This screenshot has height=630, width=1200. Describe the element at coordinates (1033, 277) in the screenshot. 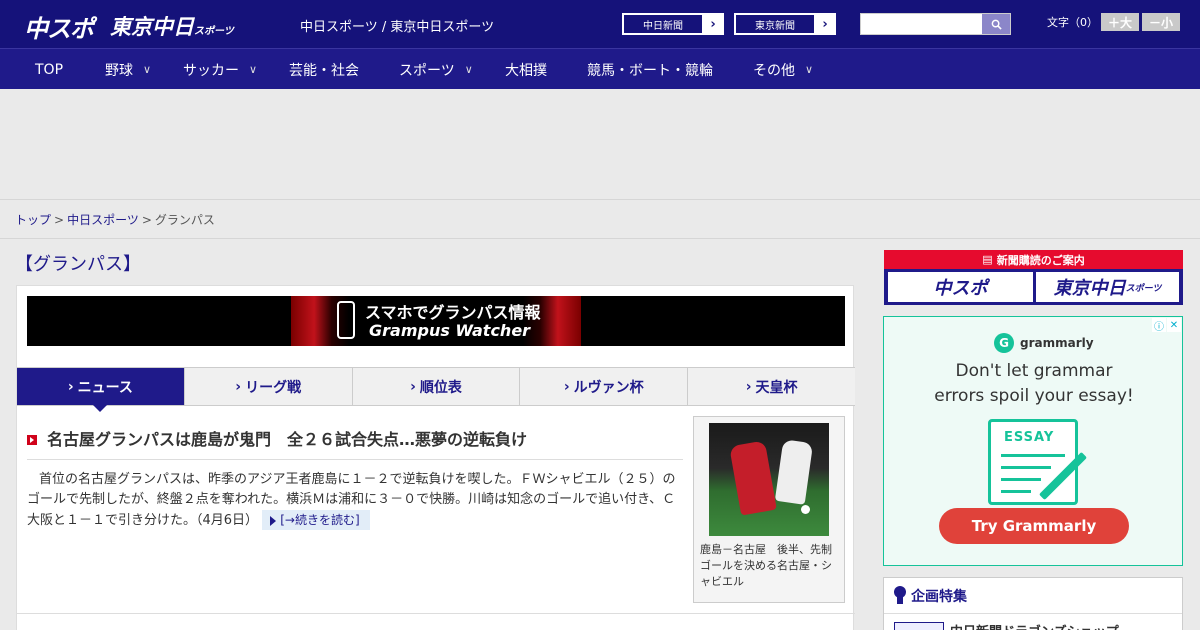

I see `subscription-box: ▤ 新聞購読のご案内 中スポ 東京中日 スポーツ` at that location.